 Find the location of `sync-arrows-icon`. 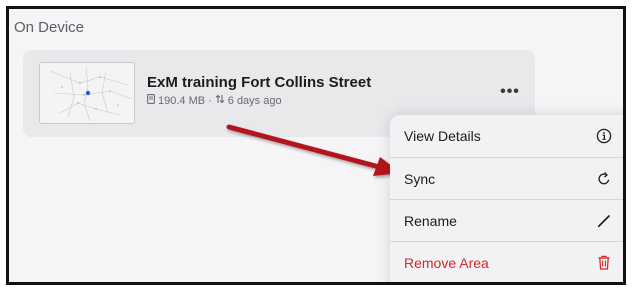

sync-arrows-icon is located at coordinates (220, 100).